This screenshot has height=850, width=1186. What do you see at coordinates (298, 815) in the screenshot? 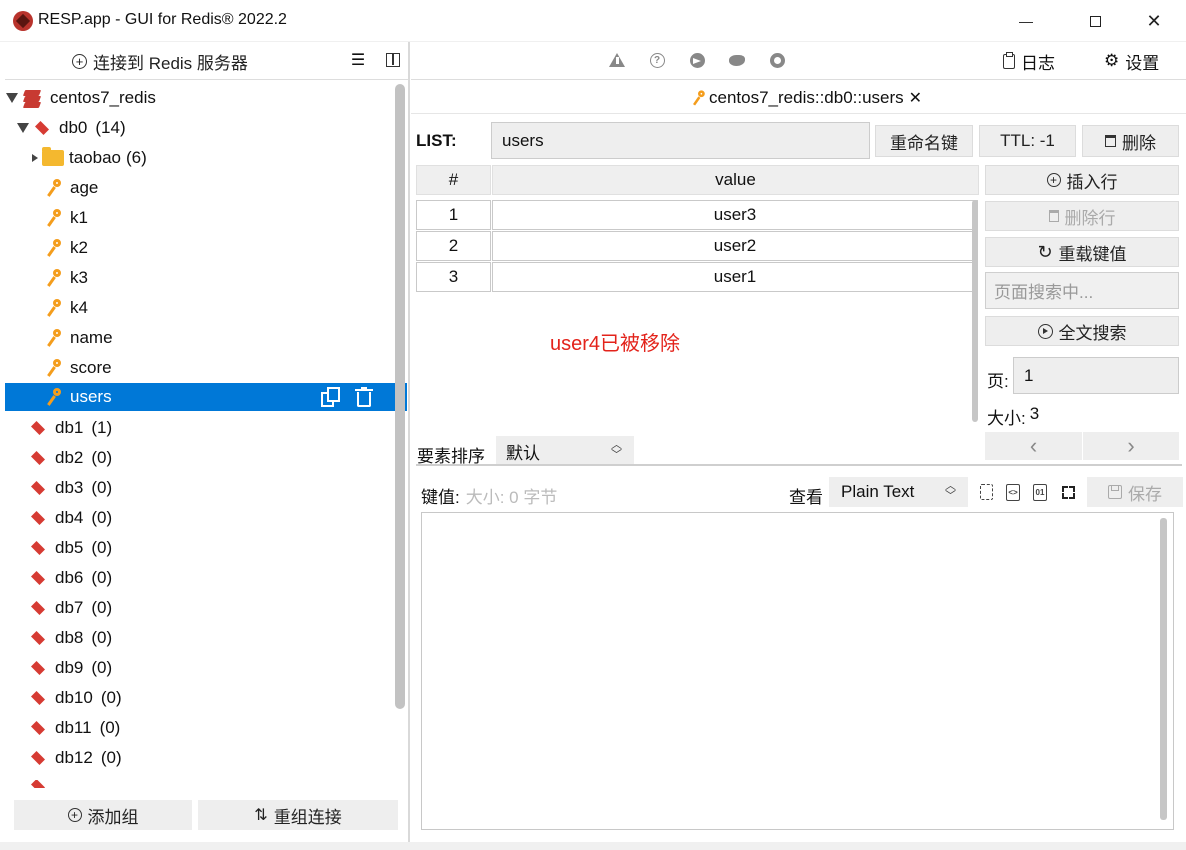
I see `regroup-button: ⇅ 重组连接` at bounding box center [298, 815].